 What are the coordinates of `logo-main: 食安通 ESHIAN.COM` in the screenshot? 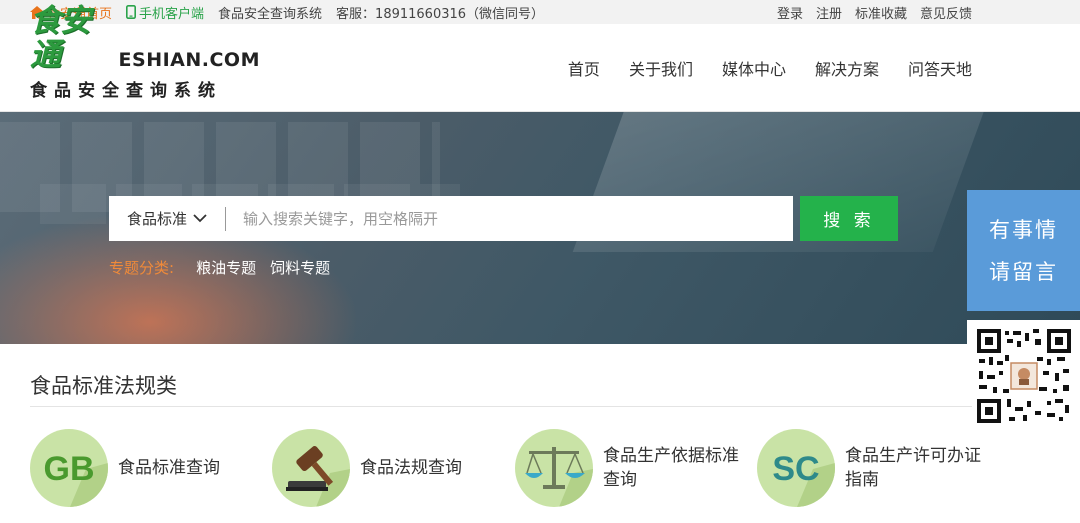 It's located at (145, 38).